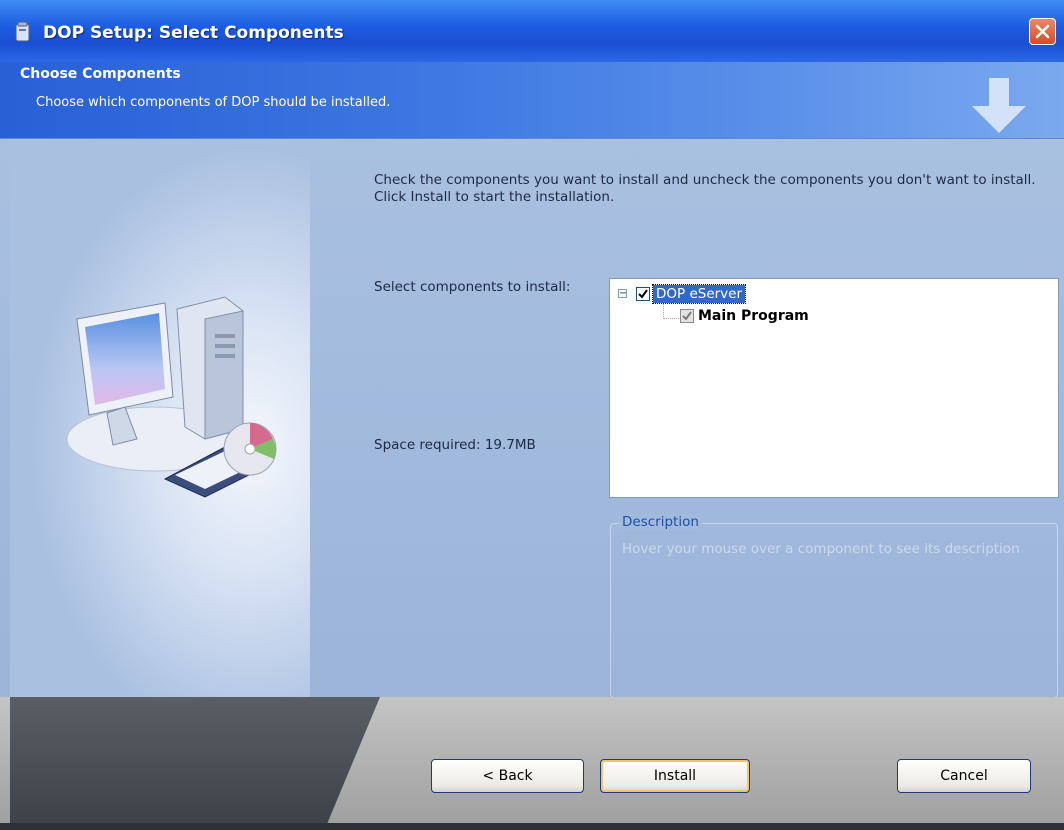 The image size is (1064, 830). I want to click on space-required-label: Space required: 19.7MB, so click(455, 445).